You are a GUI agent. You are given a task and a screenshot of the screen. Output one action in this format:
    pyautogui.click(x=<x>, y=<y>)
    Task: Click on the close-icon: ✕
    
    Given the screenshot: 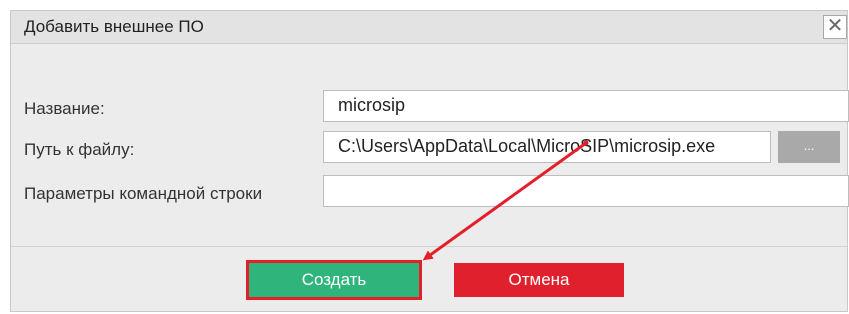 What is the action you would take?
    pyautogui.click(x=835, y=26)
    